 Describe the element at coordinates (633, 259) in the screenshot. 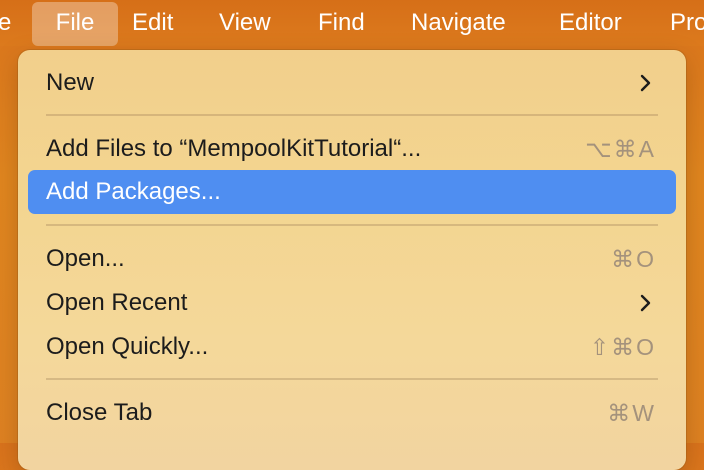

I see `menu-item-shortcut: ⌘O` at that location.